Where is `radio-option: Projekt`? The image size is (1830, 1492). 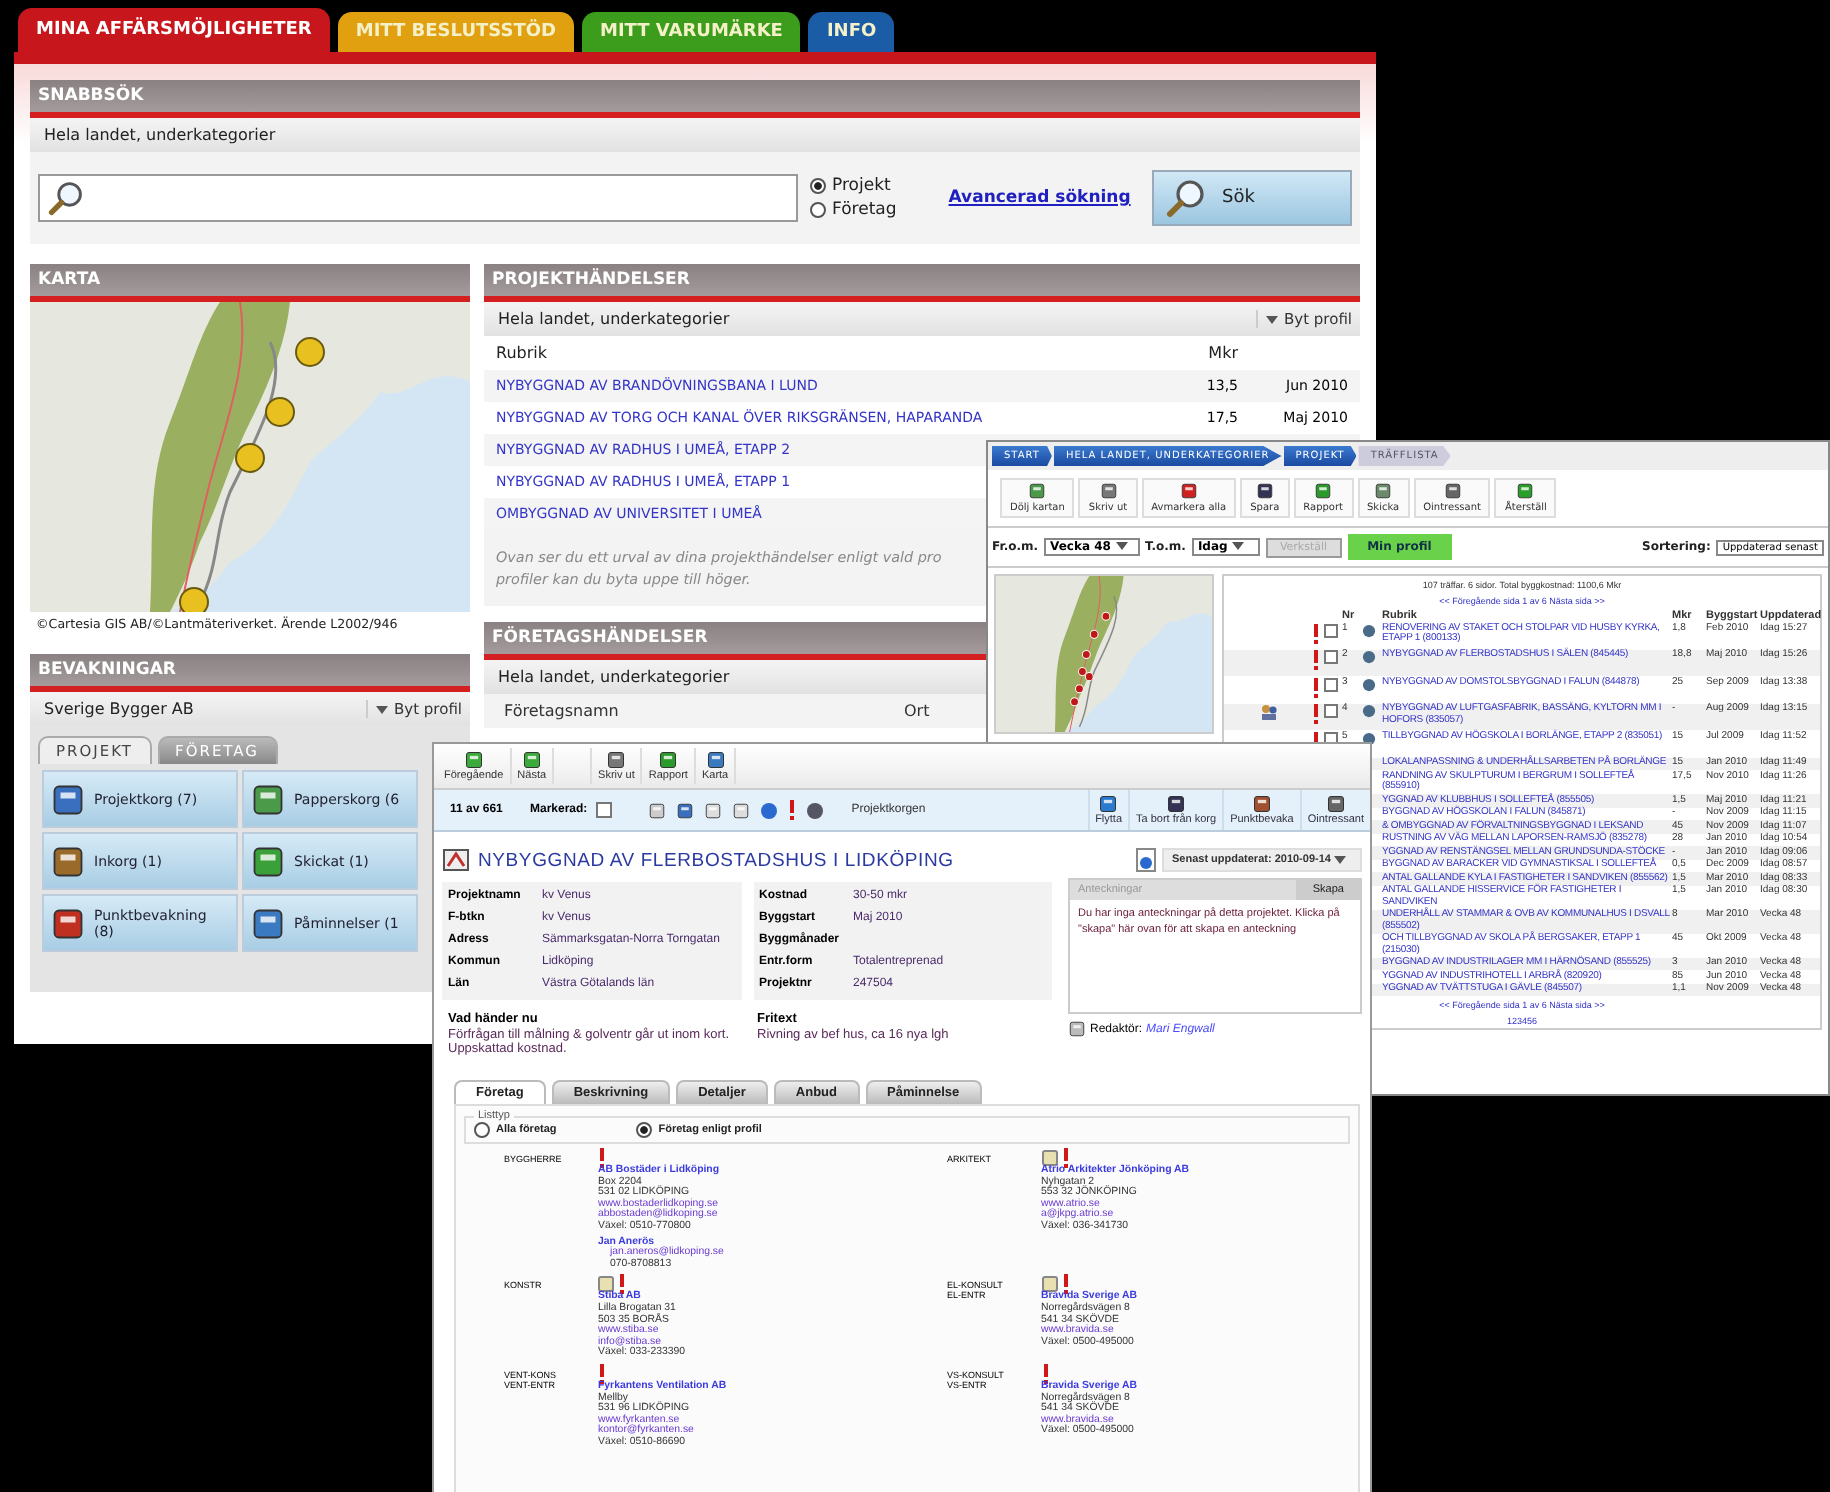 radio-option: Projekt is located at coordinates (853, 186).